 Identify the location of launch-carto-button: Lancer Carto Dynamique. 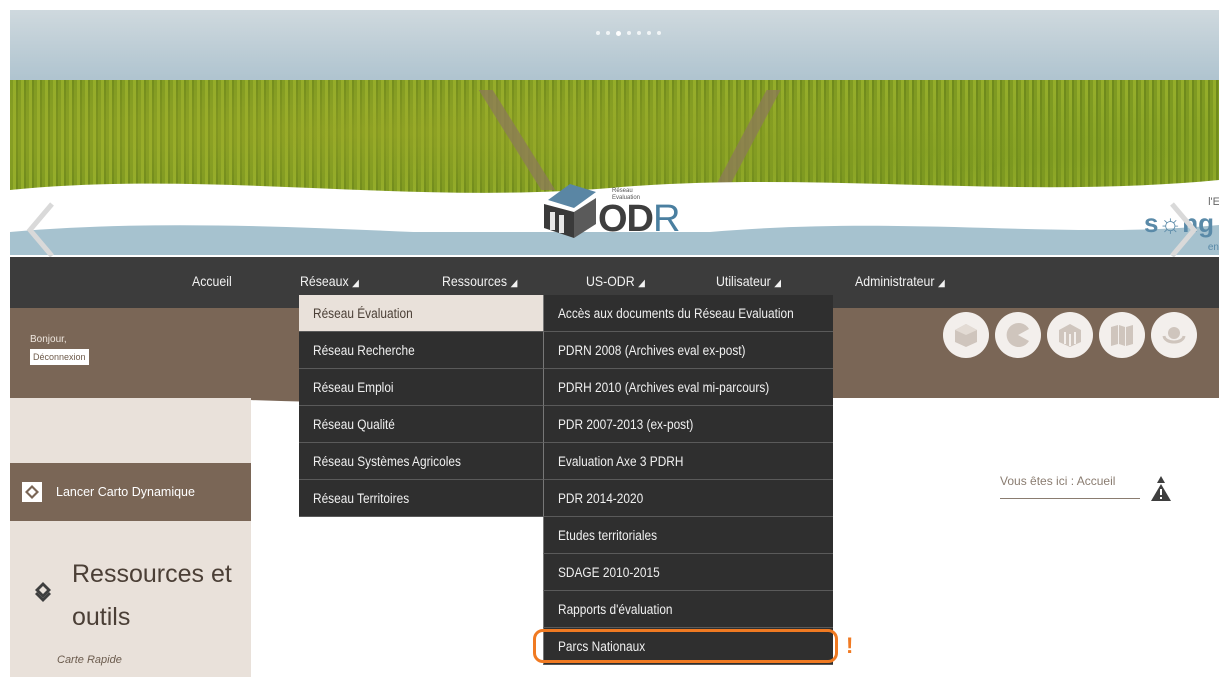
(130, 492).